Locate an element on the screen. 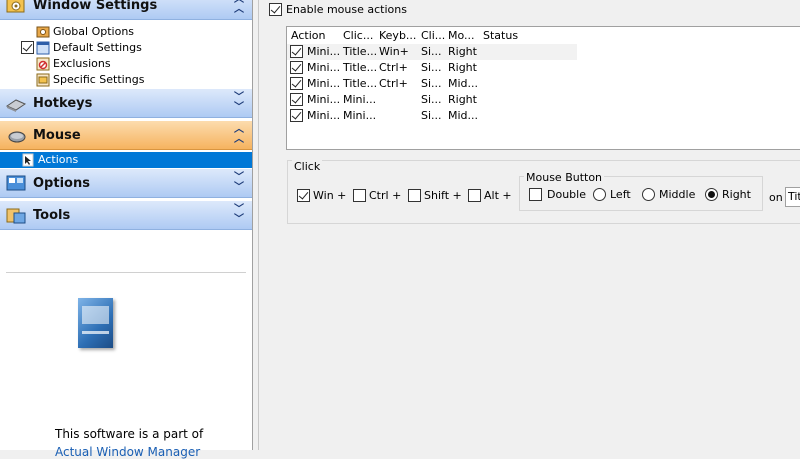 This screenshot has width=800, height=459. modifier-ctrl-checkbox is located at coordinates (359, 195).